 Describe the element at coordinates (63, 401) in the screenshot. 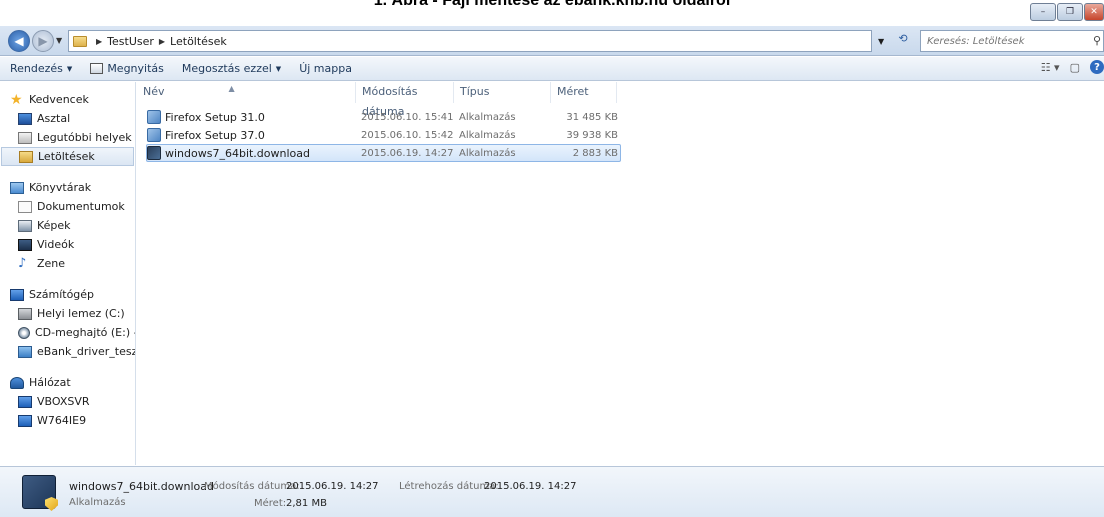

I see `sidebar-item-label: VBOXSVR` at that location.